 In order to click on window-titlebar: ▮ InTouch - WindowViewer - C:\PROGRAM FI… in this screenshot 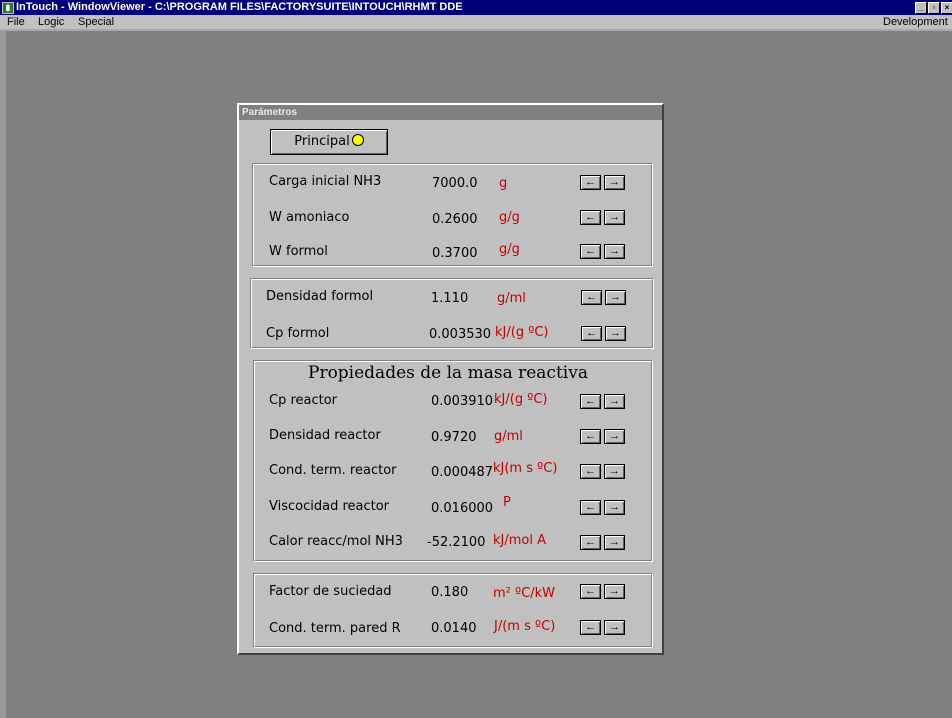, I will do `click(476, 7)`.